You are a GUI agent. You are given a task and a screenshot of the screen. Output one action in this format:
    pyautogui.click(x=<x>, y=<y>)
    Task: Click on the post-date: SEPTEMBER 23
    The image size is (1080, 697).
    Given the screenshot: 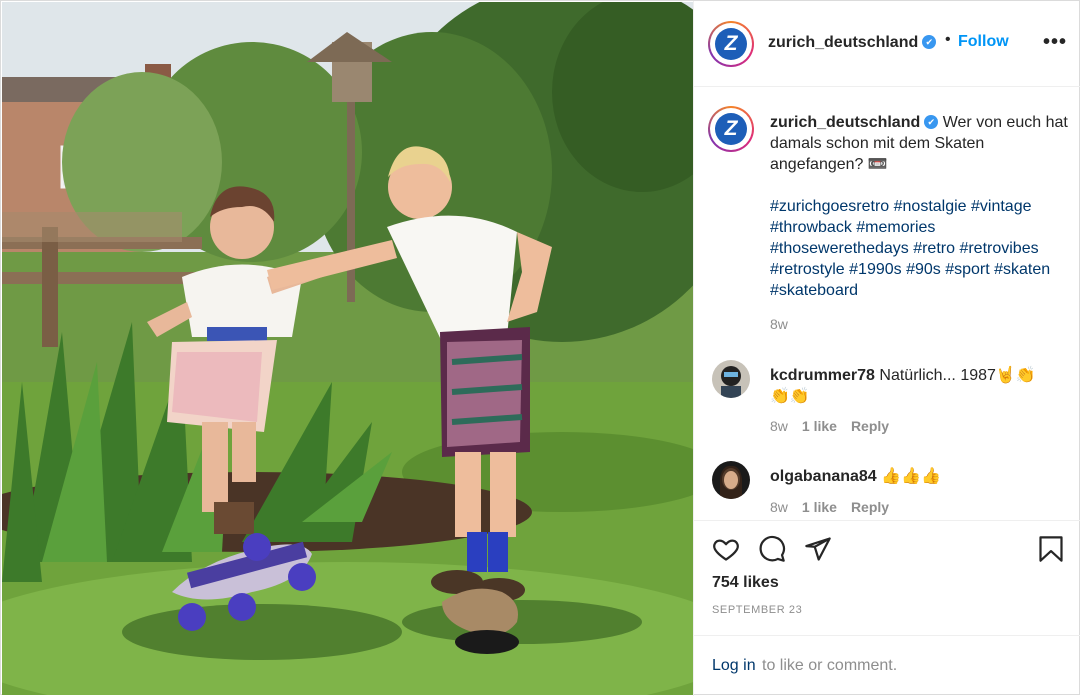 What is the action you would take?
    pyautogui.click(x=757, y=610)
    